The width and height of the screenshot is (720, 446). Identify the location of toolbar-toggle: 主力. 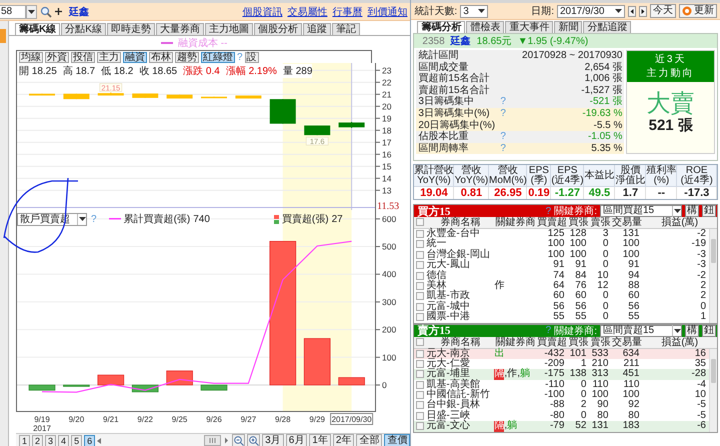
(109, 57).